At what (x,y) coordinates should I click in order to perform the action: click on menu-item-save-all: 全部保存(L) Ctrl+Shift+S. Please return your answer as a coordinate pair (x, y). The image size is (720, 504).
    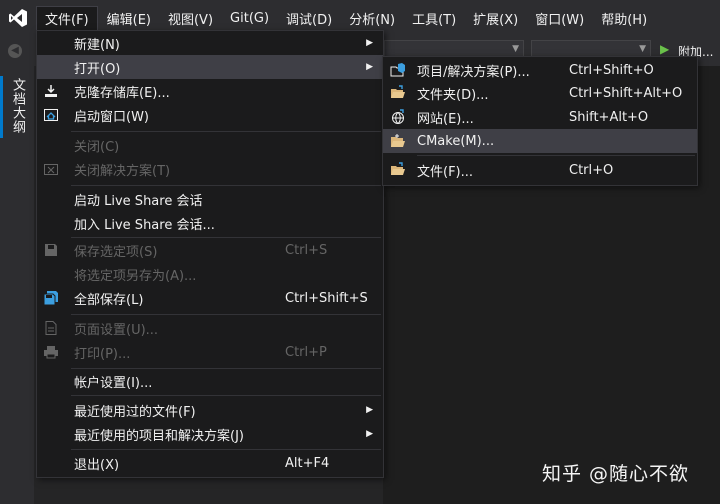
    Looking at the image, I should click on (210, 298).